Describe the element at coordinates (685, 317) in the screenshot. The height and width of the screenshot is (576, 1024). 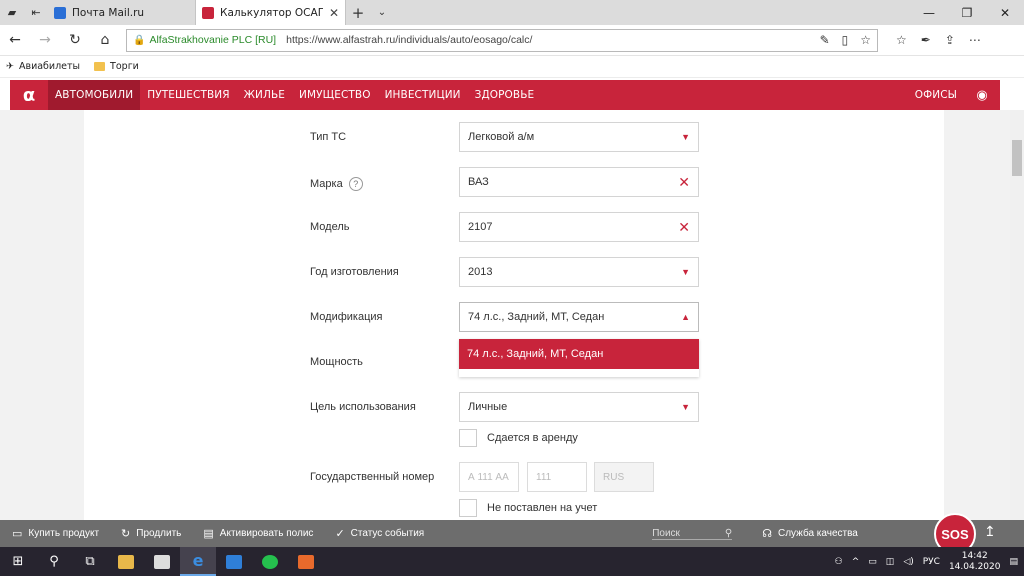
I see `chevron-up-icon: ▲` at that location.